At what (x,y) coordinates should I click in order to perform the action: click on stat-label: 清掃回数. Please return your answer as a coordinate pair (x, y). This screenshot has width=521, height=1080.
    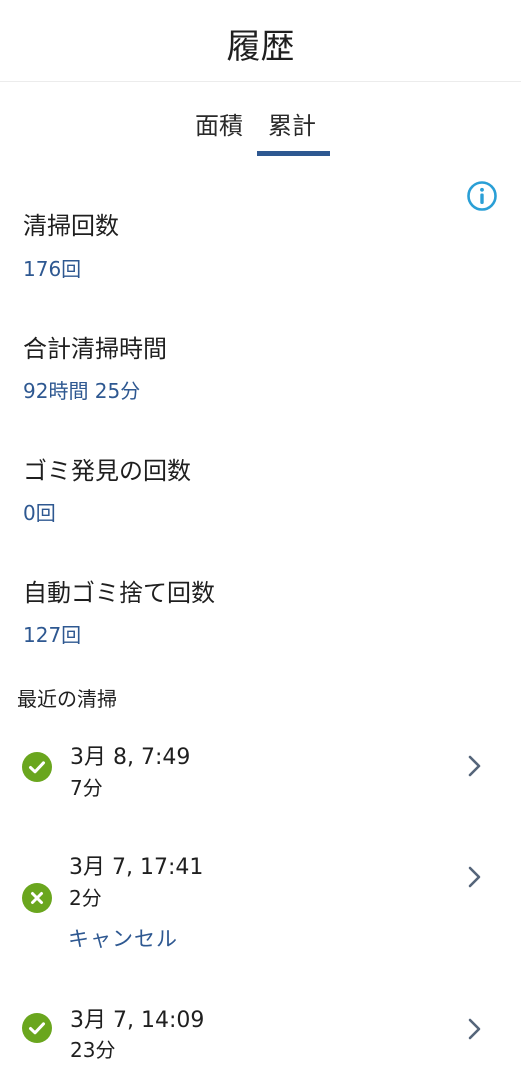
    Looking at the image, I should click on (71, 226).